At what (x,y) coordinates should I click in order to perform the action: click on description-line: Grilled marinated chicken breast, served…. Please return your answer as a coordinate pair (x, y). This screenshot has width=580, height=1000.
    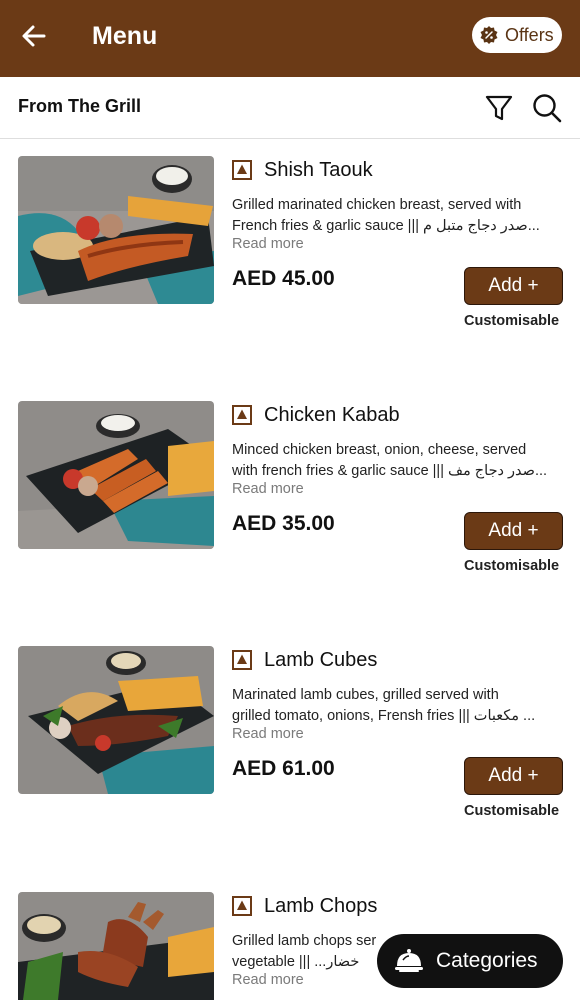
    Looking at the image, I should click on (377, 205).